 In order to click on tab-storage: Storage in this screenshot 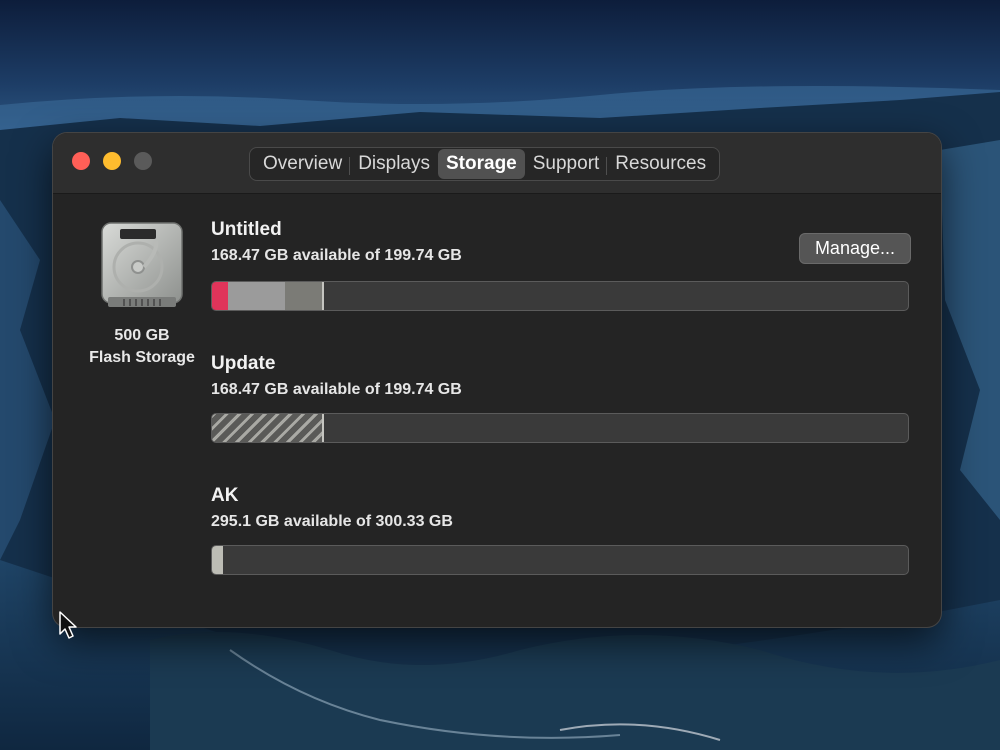, I will do `click(481, 164)`.